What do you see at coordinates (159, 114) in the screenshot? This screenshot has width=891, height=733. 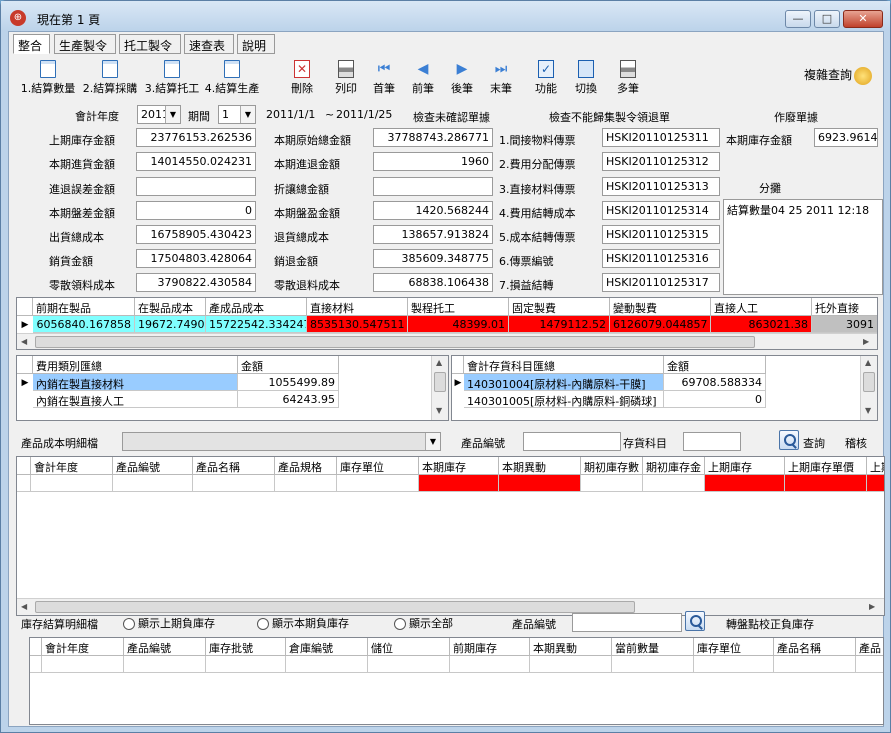 I see `fiscal-year-select: 2011 ▼` at bounding box center [159, 114].